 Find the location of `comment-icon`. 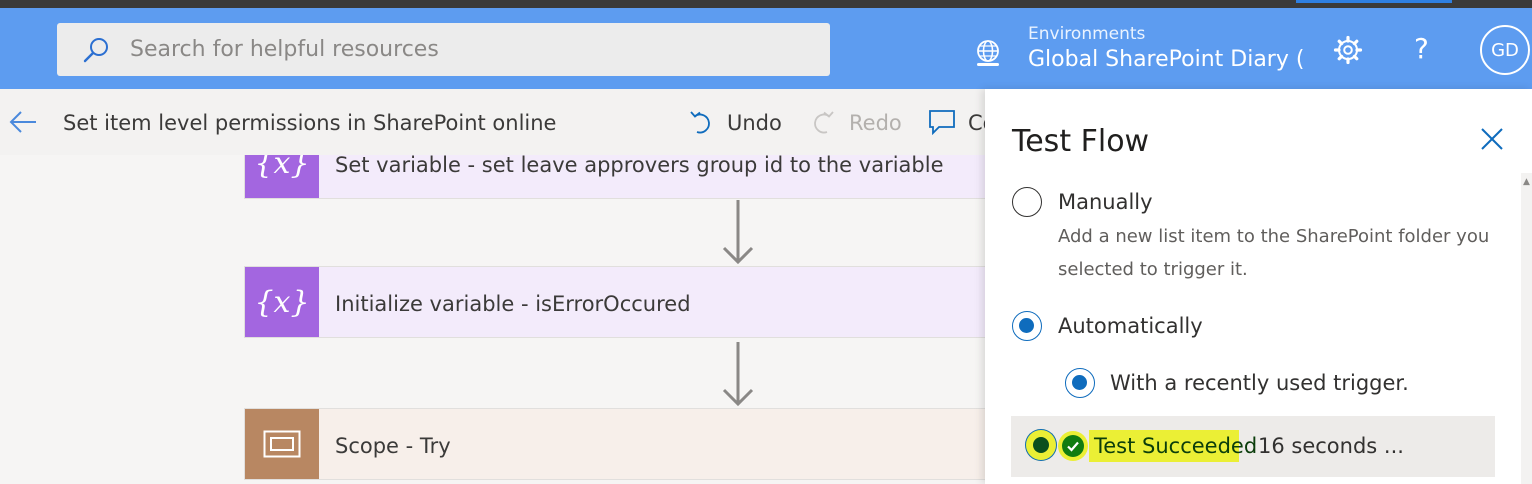

comment-icon is located at coordinates (942, 122).